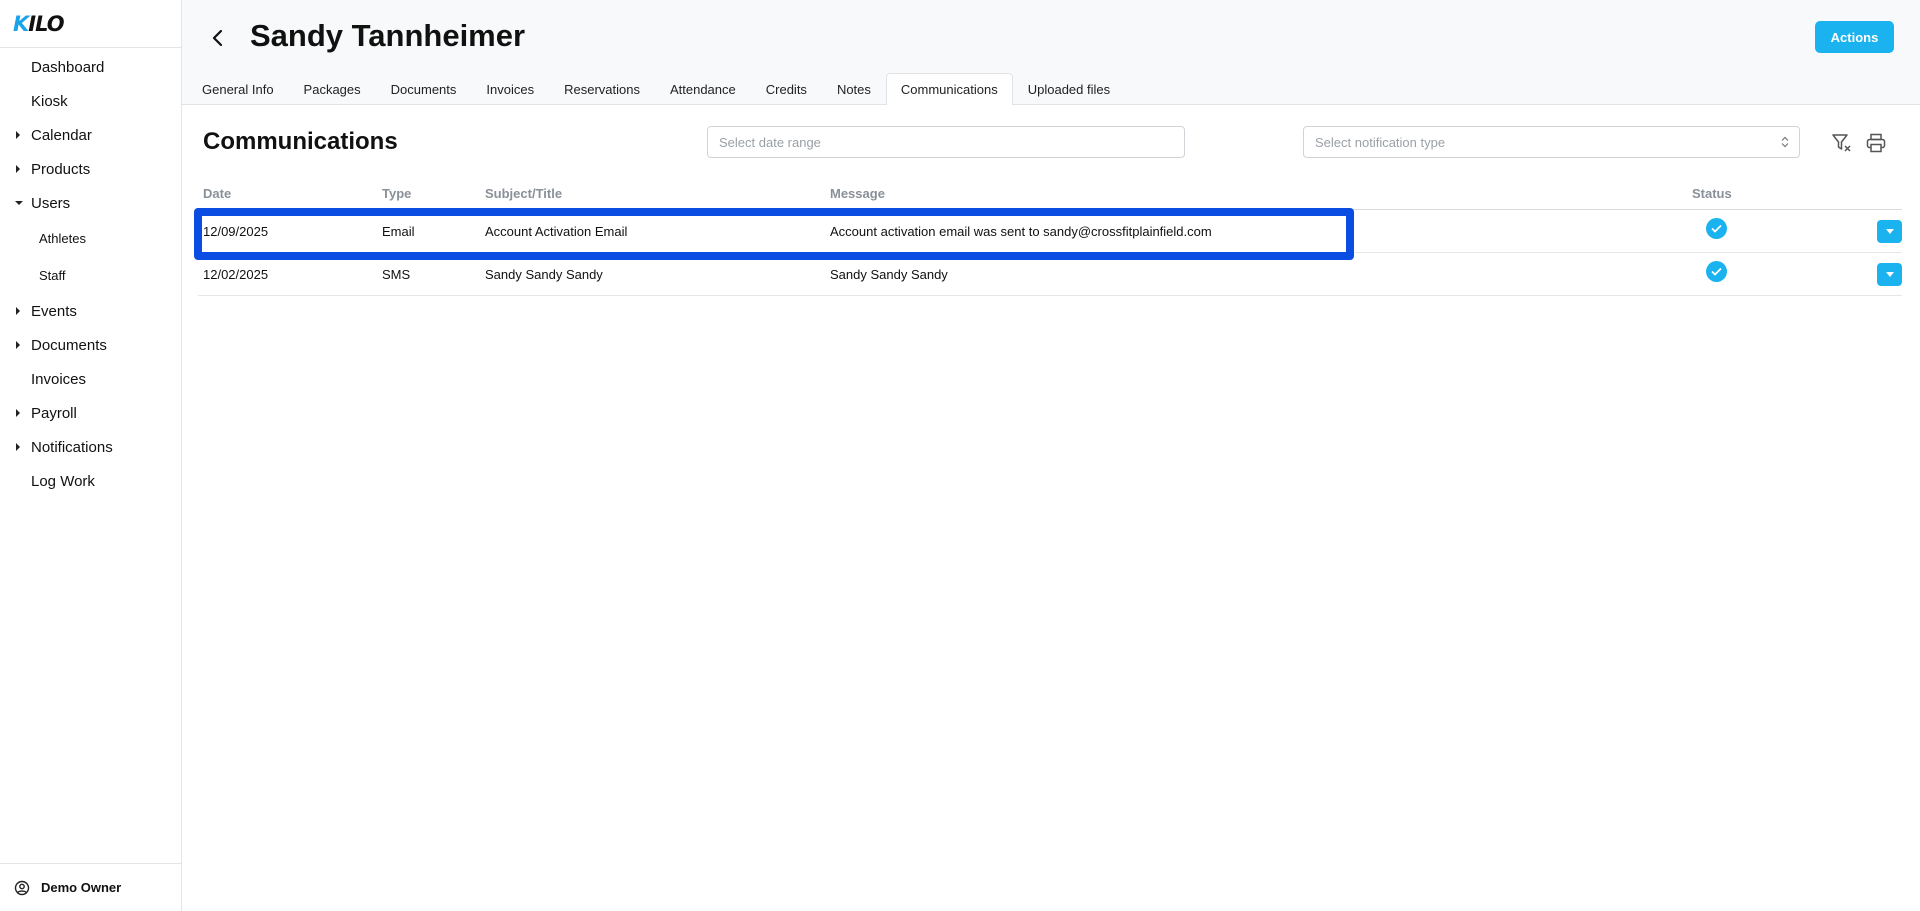  What do you see at coordinates (602, 89) in the screenshot?
I see `tab-reservations: Reservations` at bounding box center [602, 89].